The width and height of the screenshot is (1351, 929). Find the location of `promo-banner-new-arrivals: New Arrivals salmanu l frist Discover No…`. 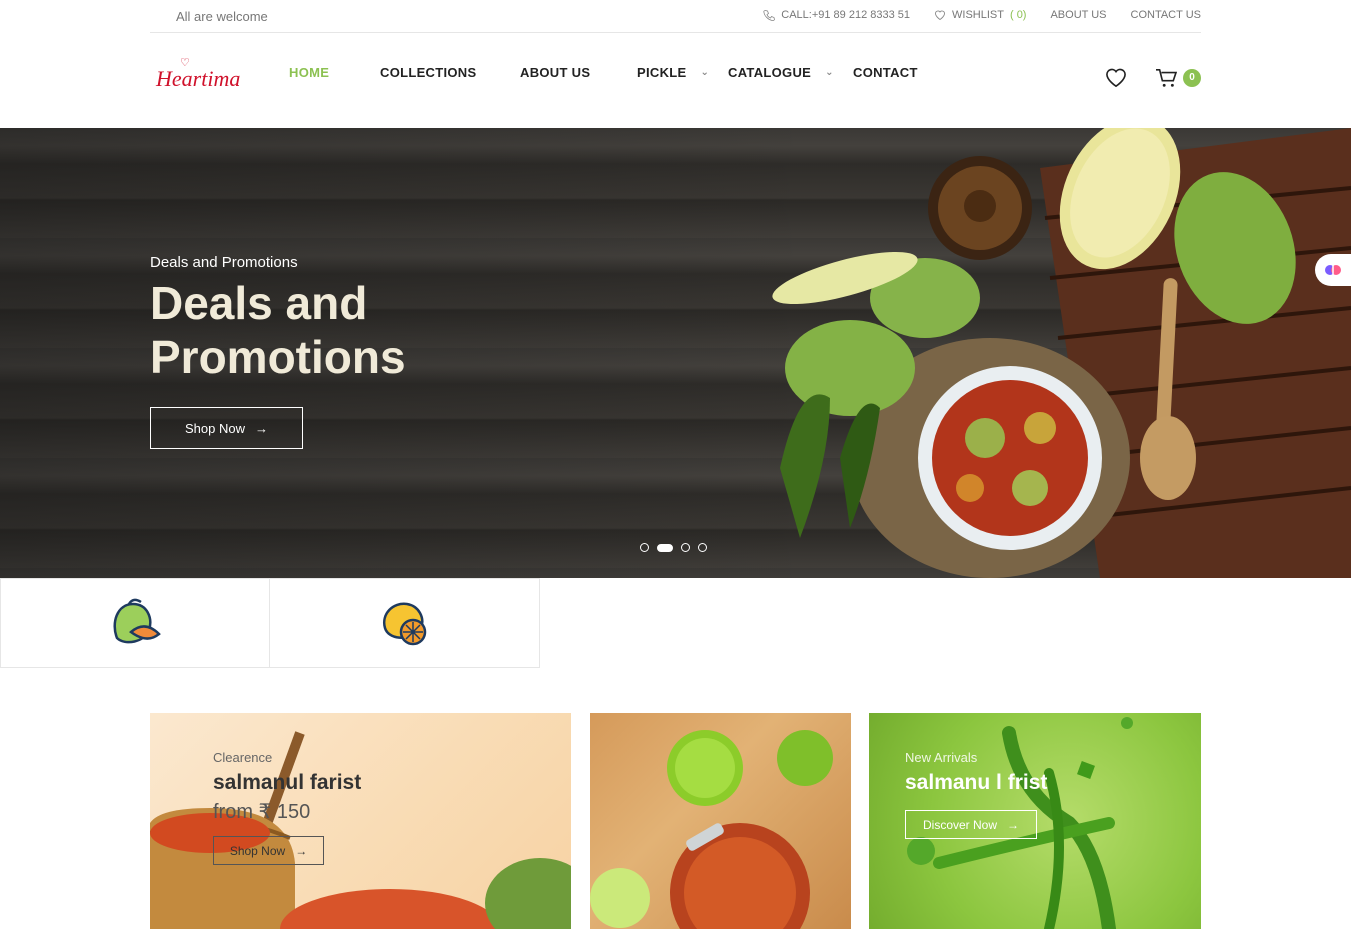

promo-banner-new-arrivals: New Arrivals salmanu l frist Discover No… is located at coordinates (1035, 821).